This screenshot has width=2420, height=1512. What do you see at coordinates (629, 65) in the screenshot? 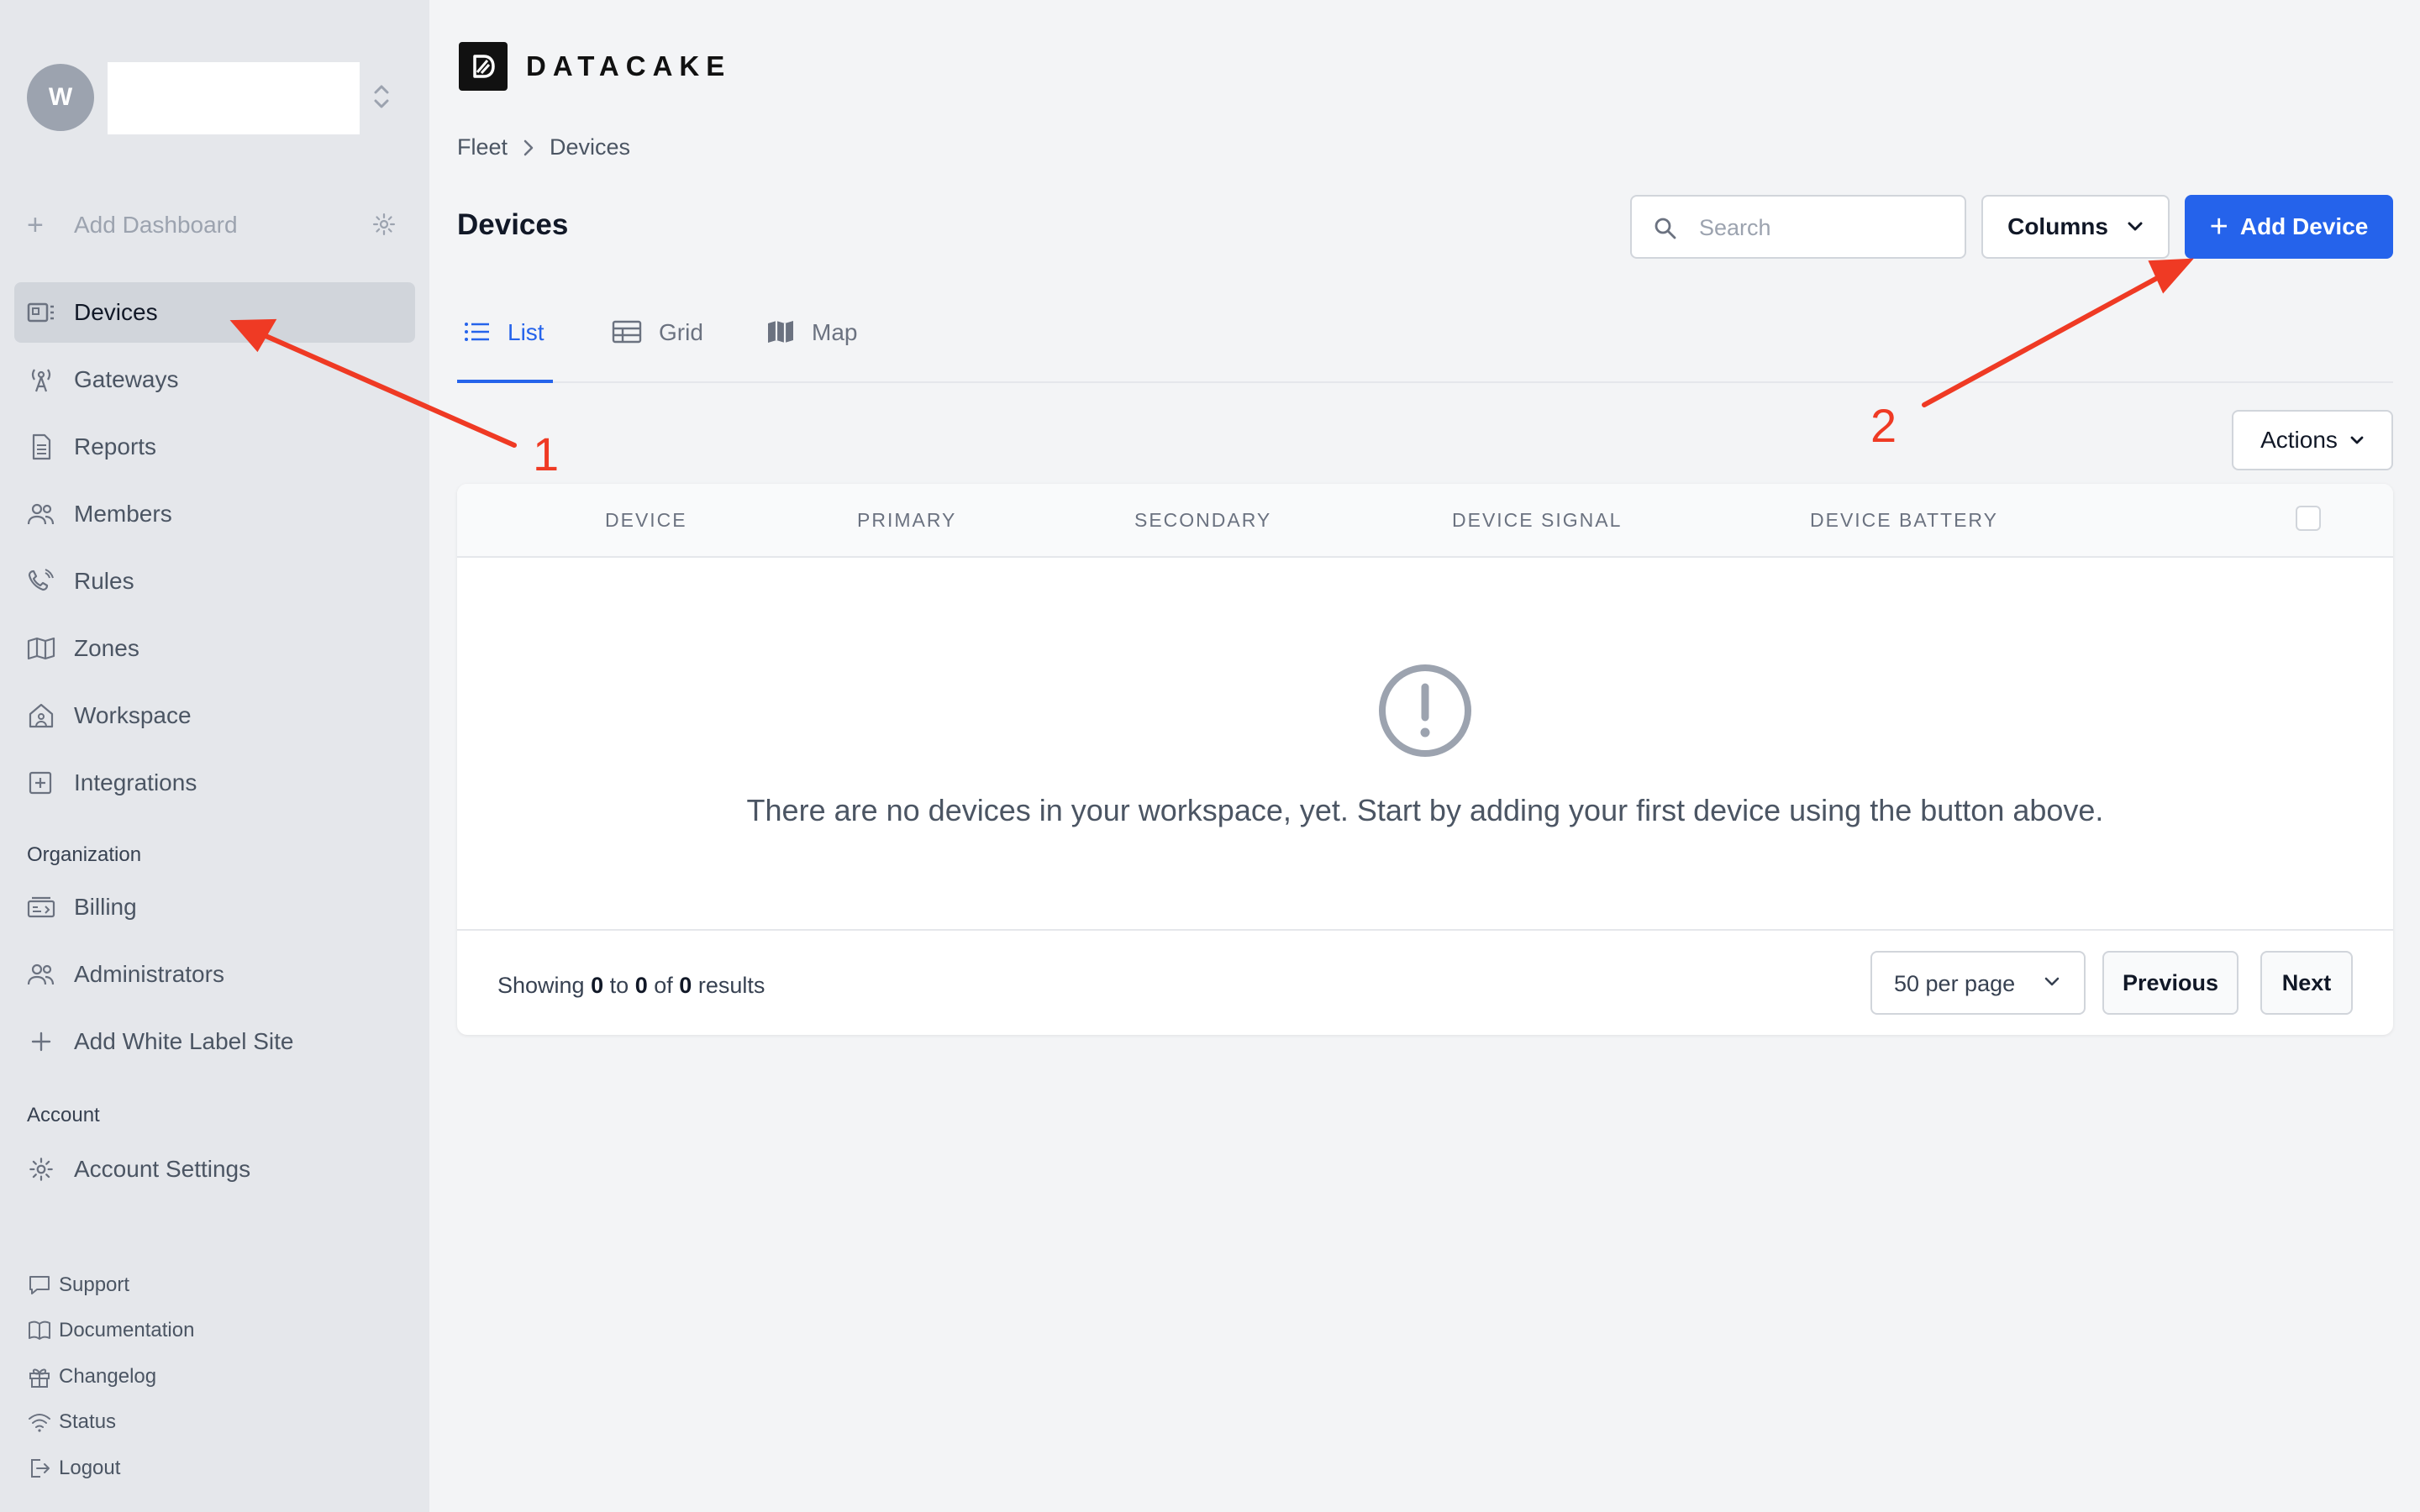
I see `brand-name: DATACAKE` at bounding box center [629, 65].